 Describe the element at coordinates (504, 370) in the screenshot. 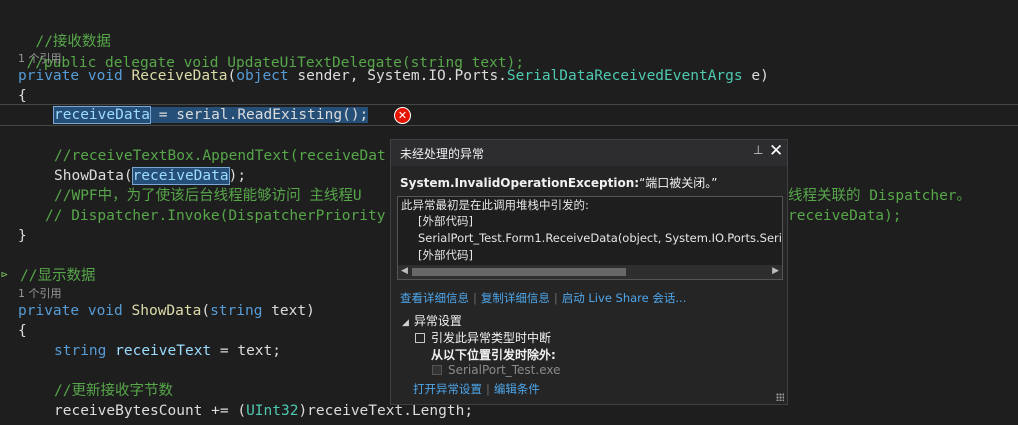

I see `checkbox-label: SerialPort_Test.exe` at that location.